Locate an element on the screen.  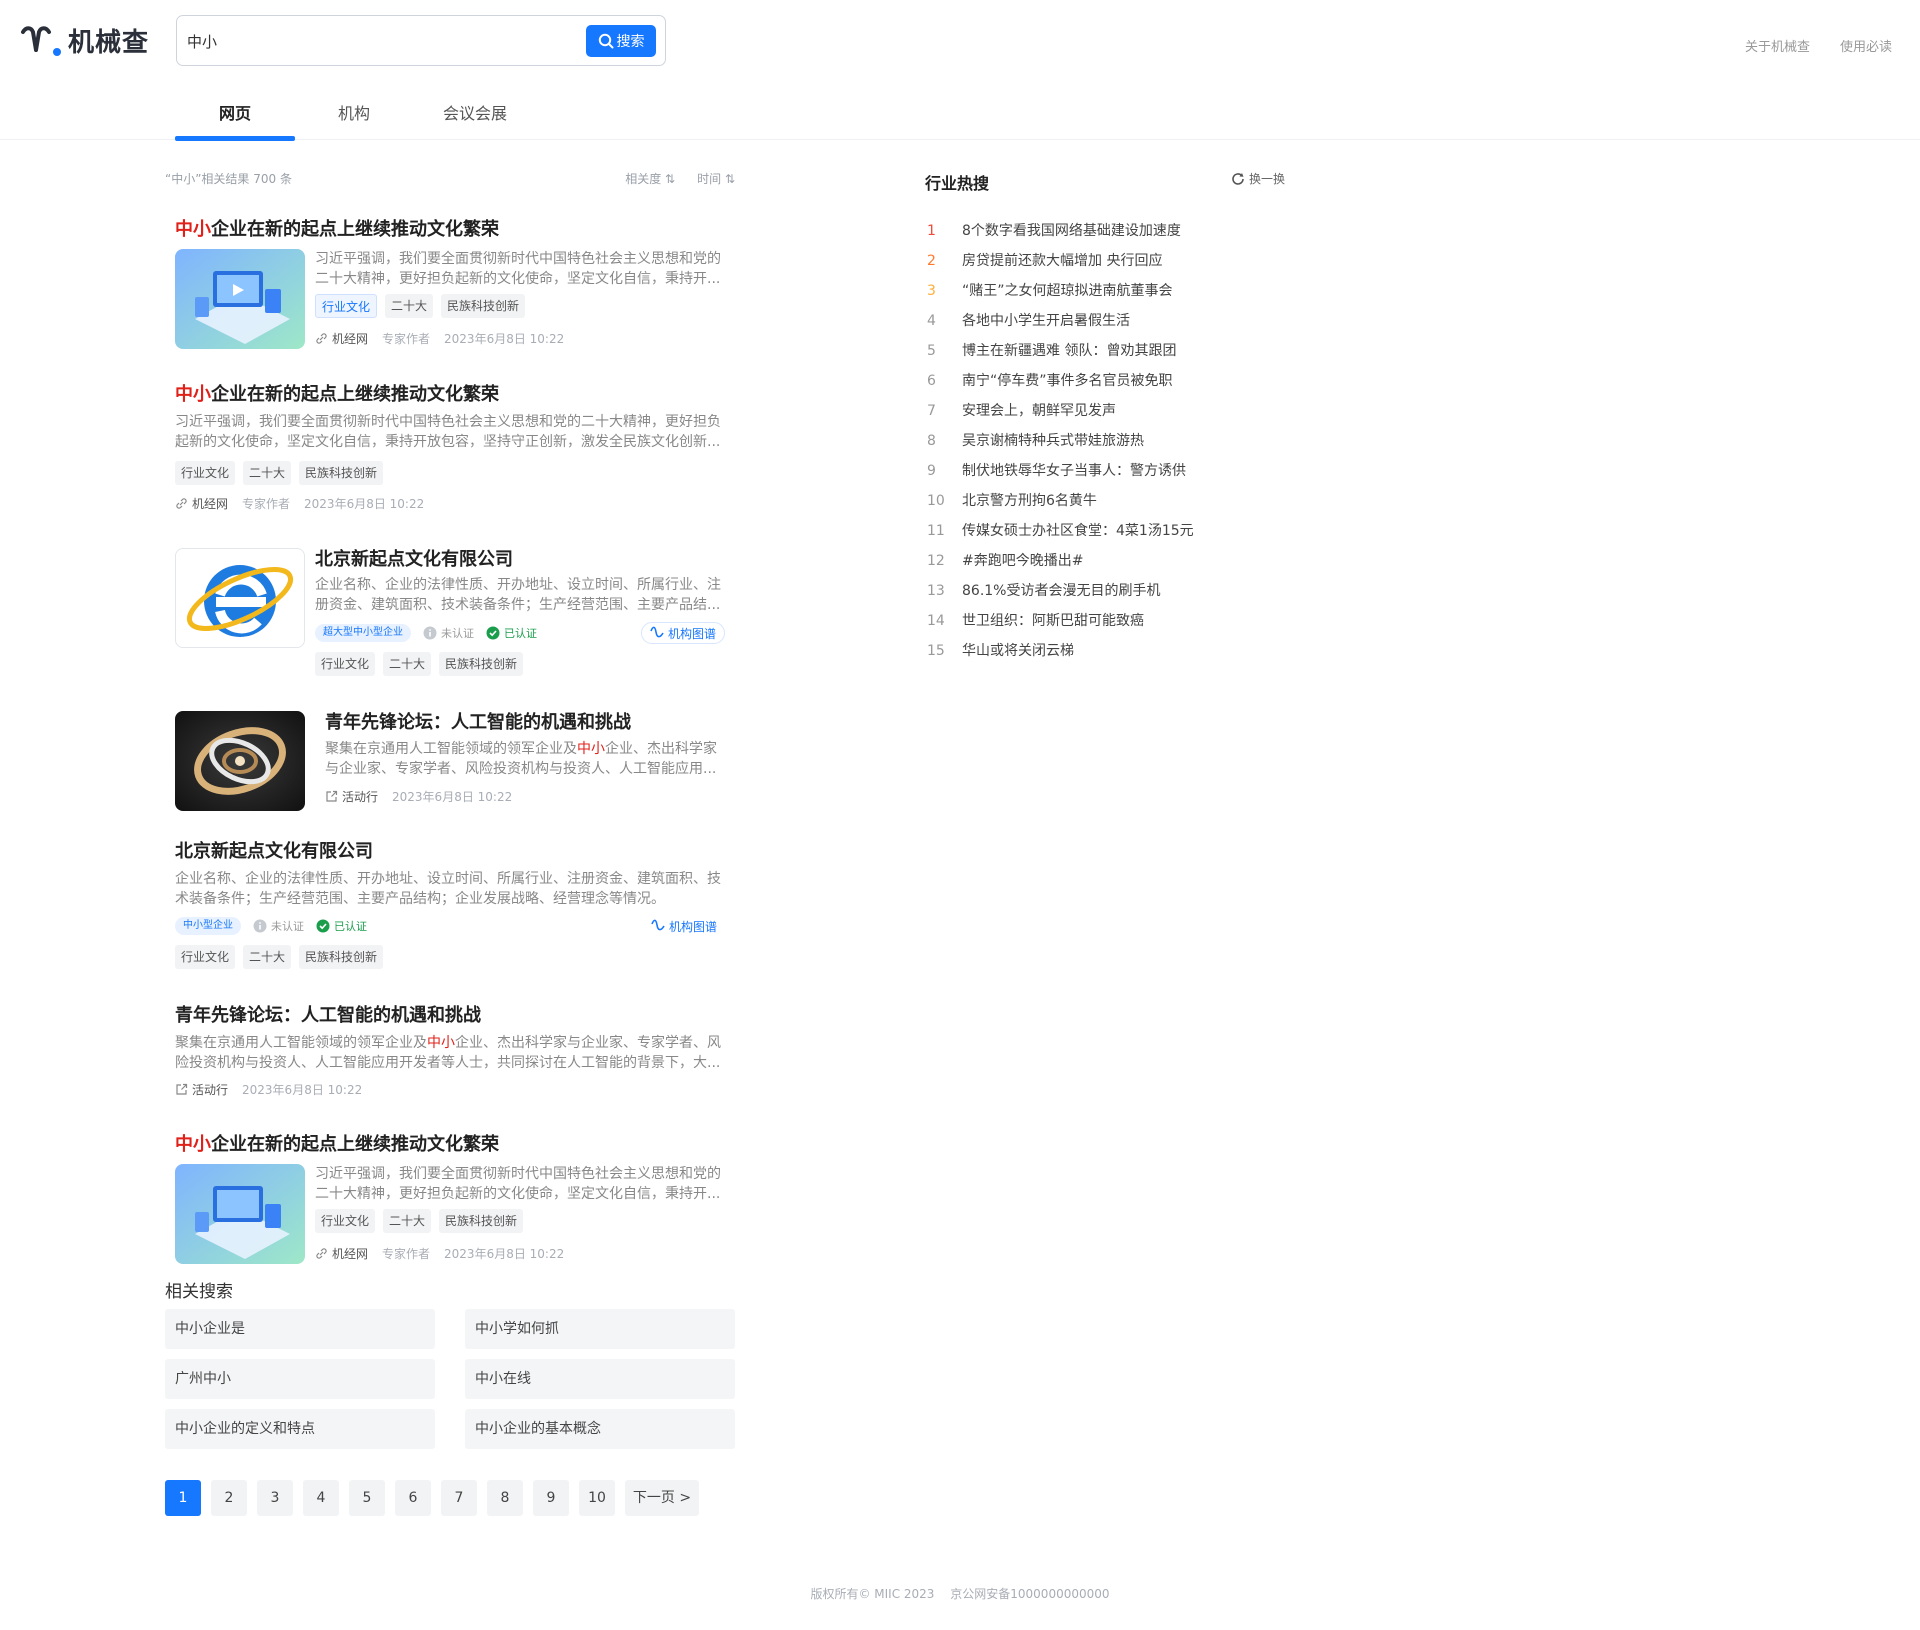
hot-item-text: #奔跑吧今晚播出# is located at coordinates (1023, 561).